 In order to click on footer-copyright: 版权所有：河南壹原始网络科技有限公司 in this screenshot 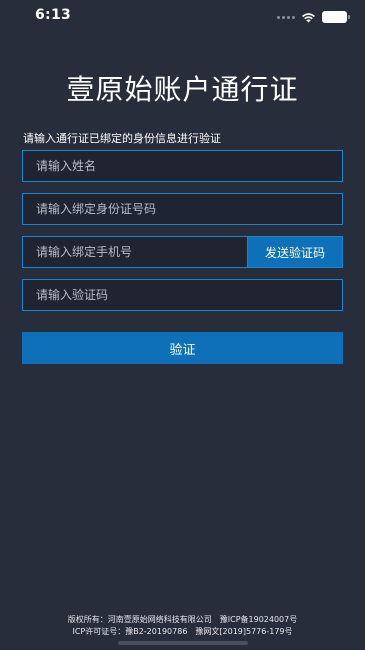, I will do `click(139, 619)`.